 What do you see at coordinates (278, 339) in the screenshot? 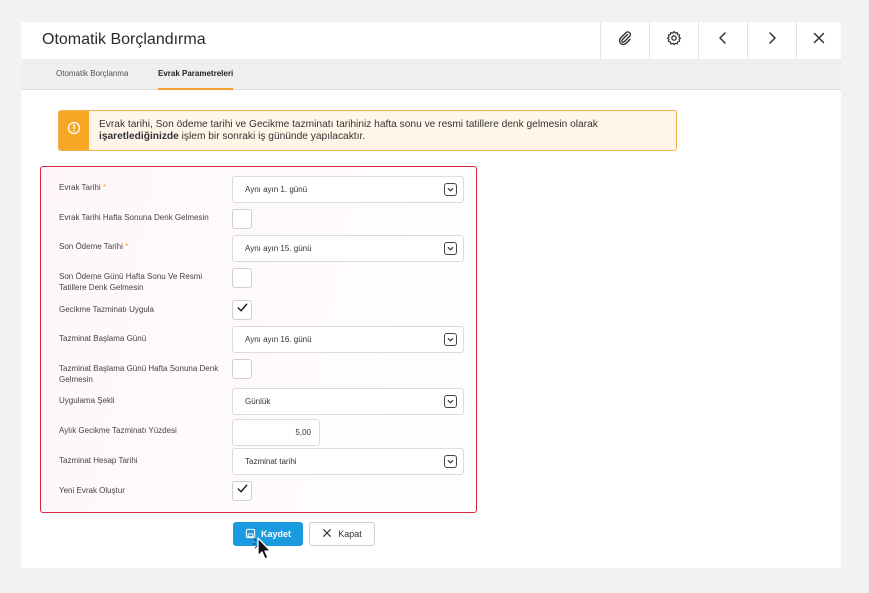
I see `tazminat-baslama-value: Aynı ayın 16. günü` at bounding box center [278, 339].